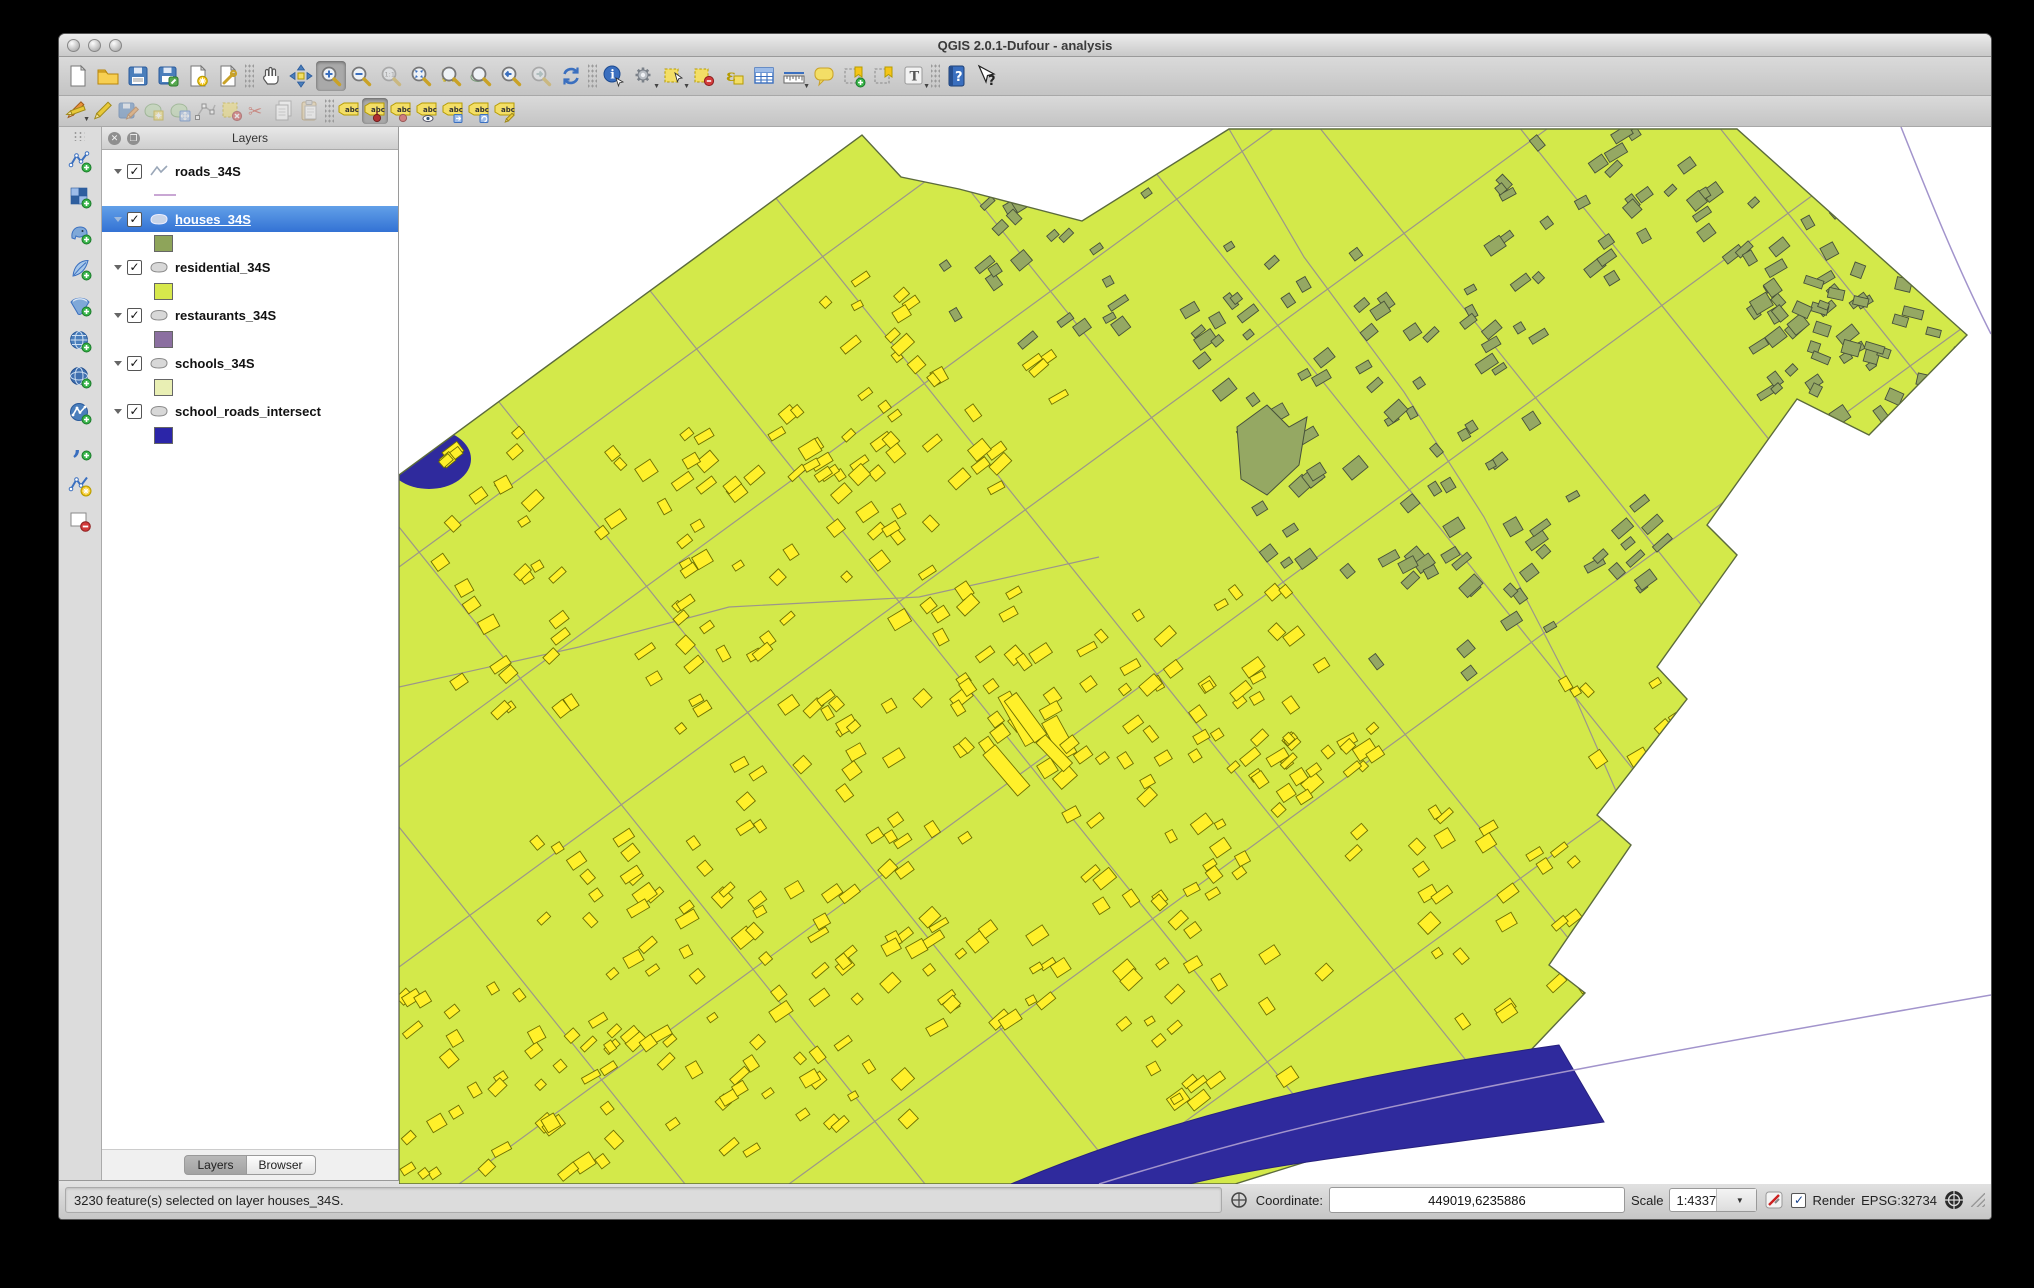 The width and height of the screenshot is (2034, 1288). I want to click on add-spatialite-layer-icon, so click(80, 269).